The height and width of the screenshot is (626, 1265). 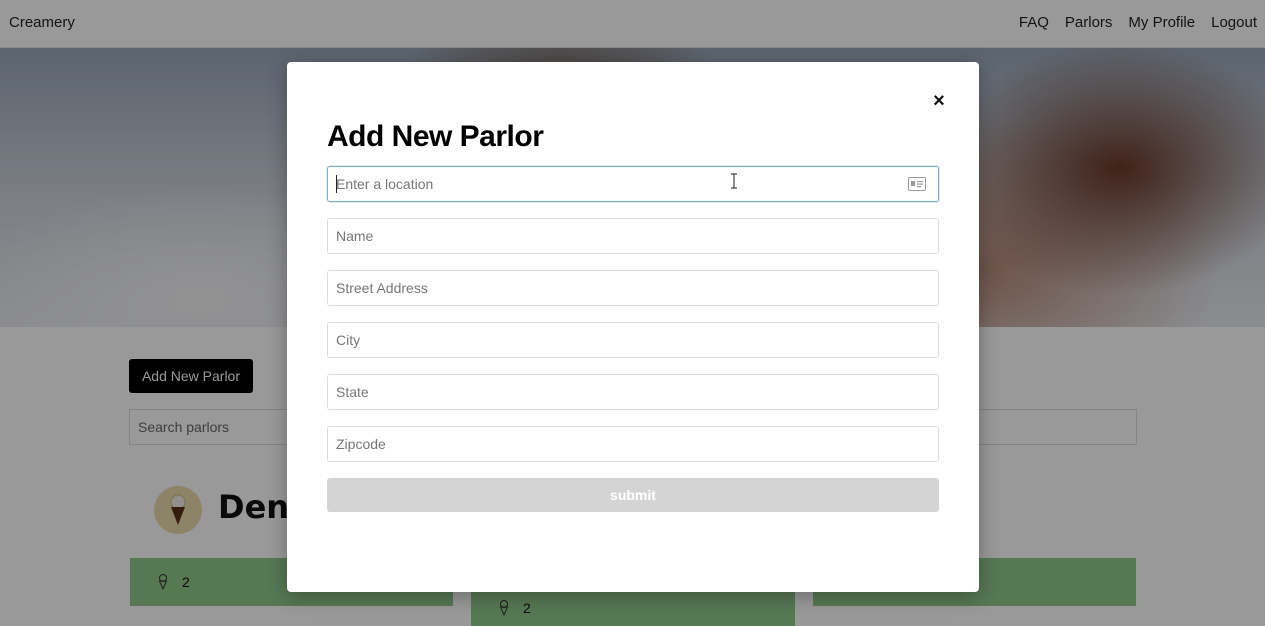 I want to click on location-input, so click(x=633, y=184).